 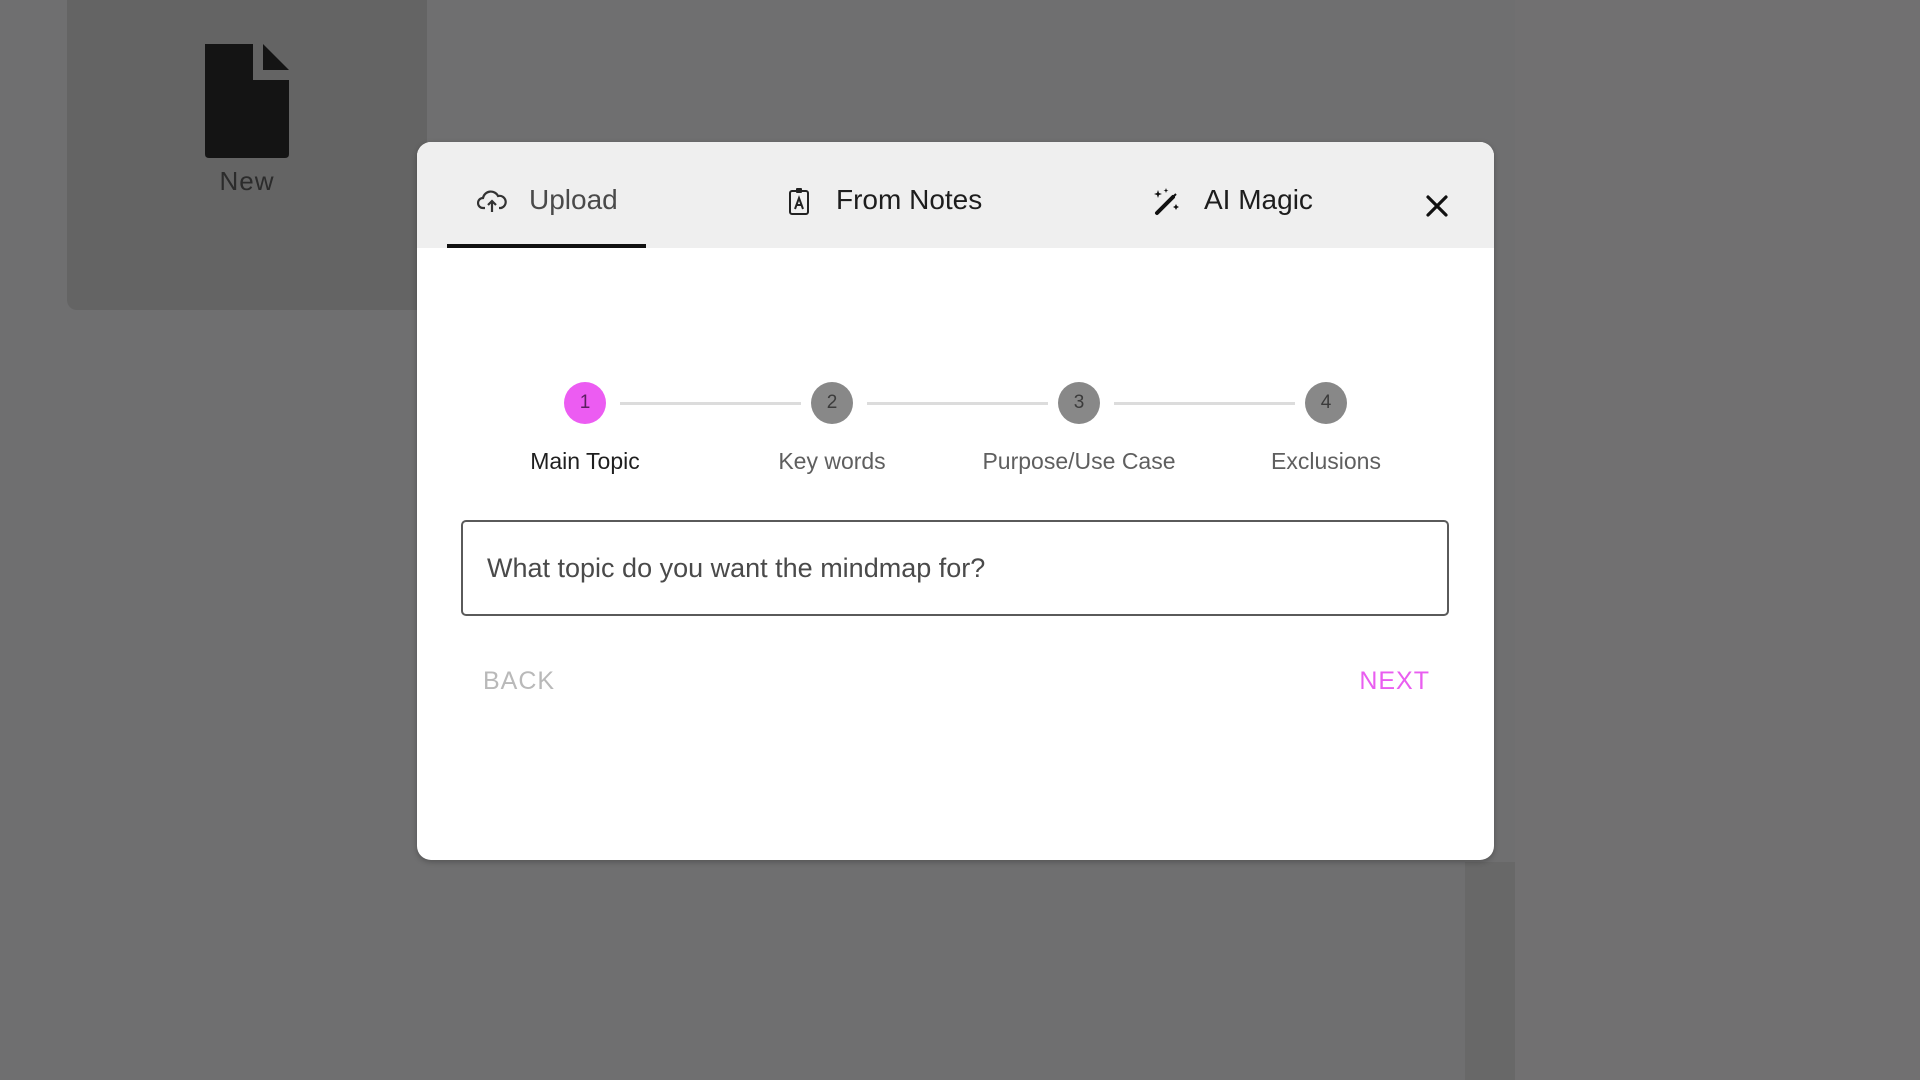 I want to click on step-key-words: 2 Key words, so click(x=832, y=428).